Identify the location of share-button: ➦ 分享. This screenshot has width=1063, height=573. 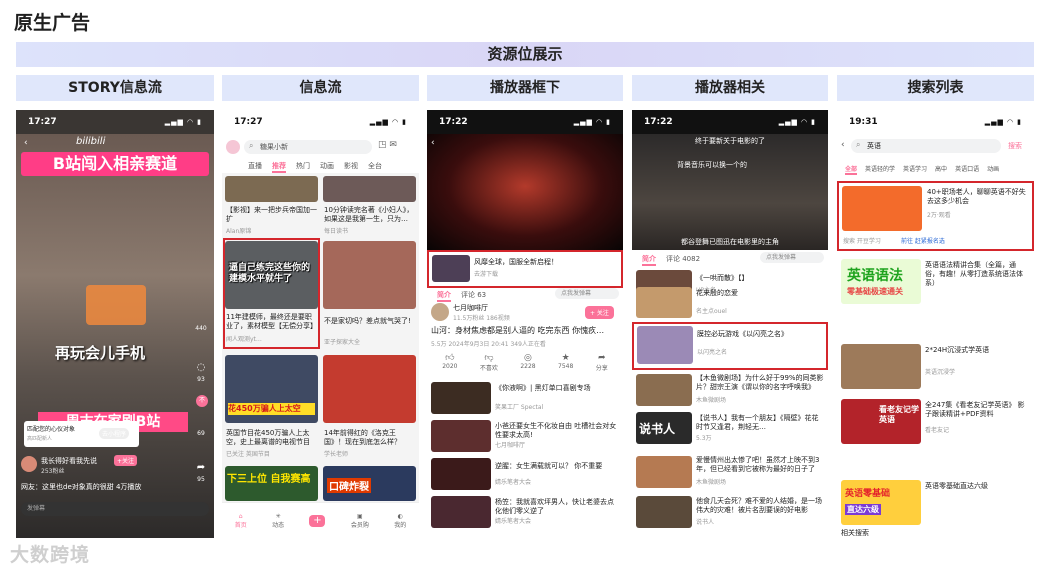
(602, 362).